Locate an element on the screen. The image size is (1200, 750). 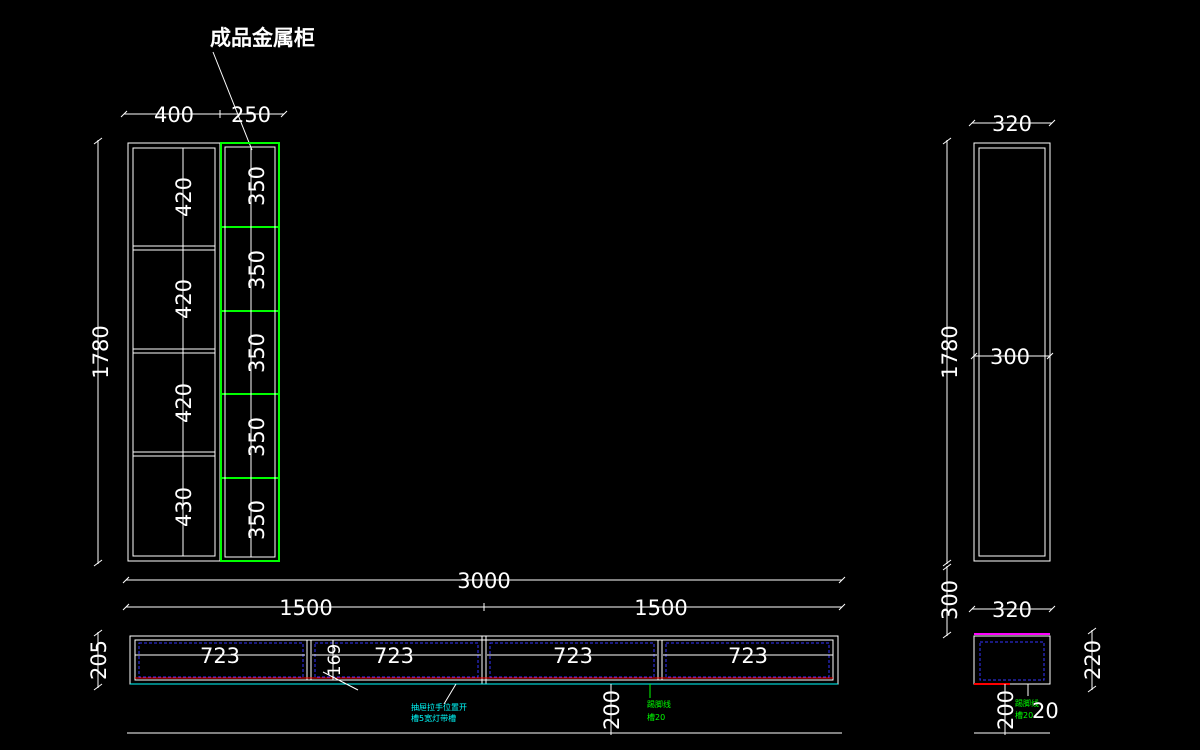
dim-drawer-1: 723 is located at coordinates (220, 656).